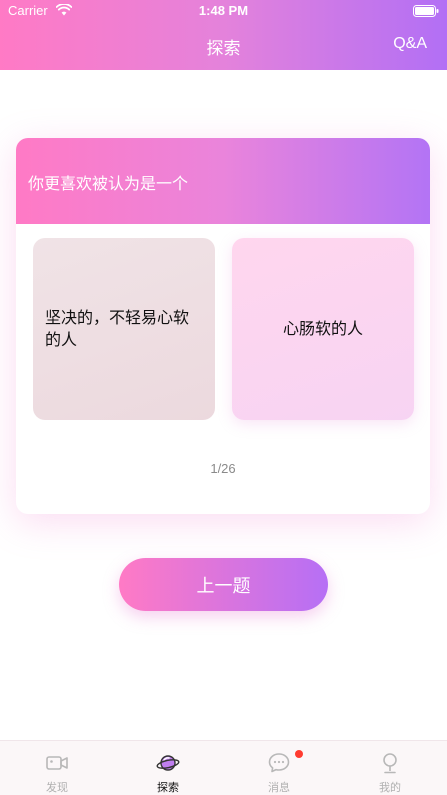 Image resolution: width=447 pixels, height=795 pixels. I want to click on page-title: 探索, so click(223, 49).